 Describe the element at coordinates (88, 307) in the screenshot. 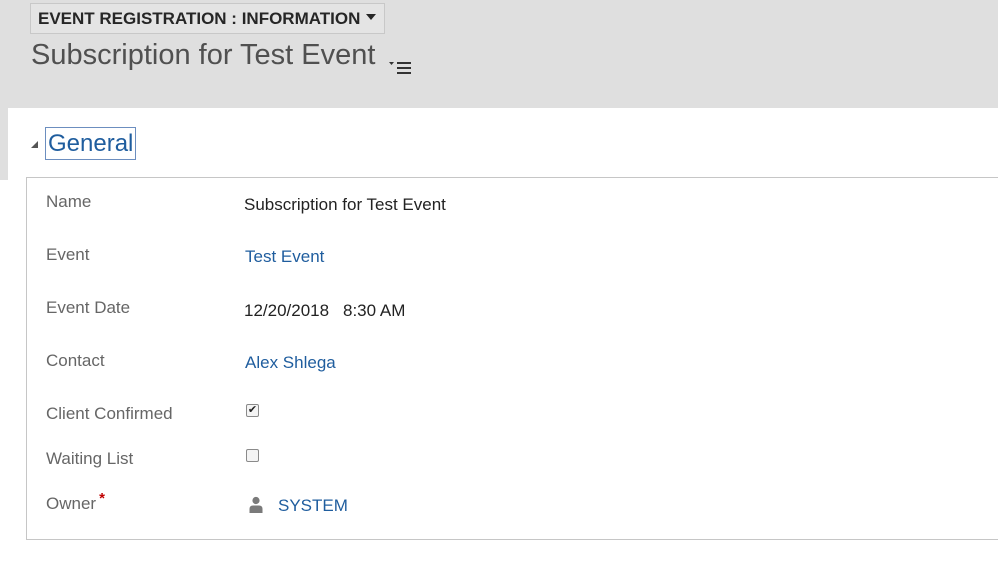

I see `field-label-event-date: Event Date` at that location.